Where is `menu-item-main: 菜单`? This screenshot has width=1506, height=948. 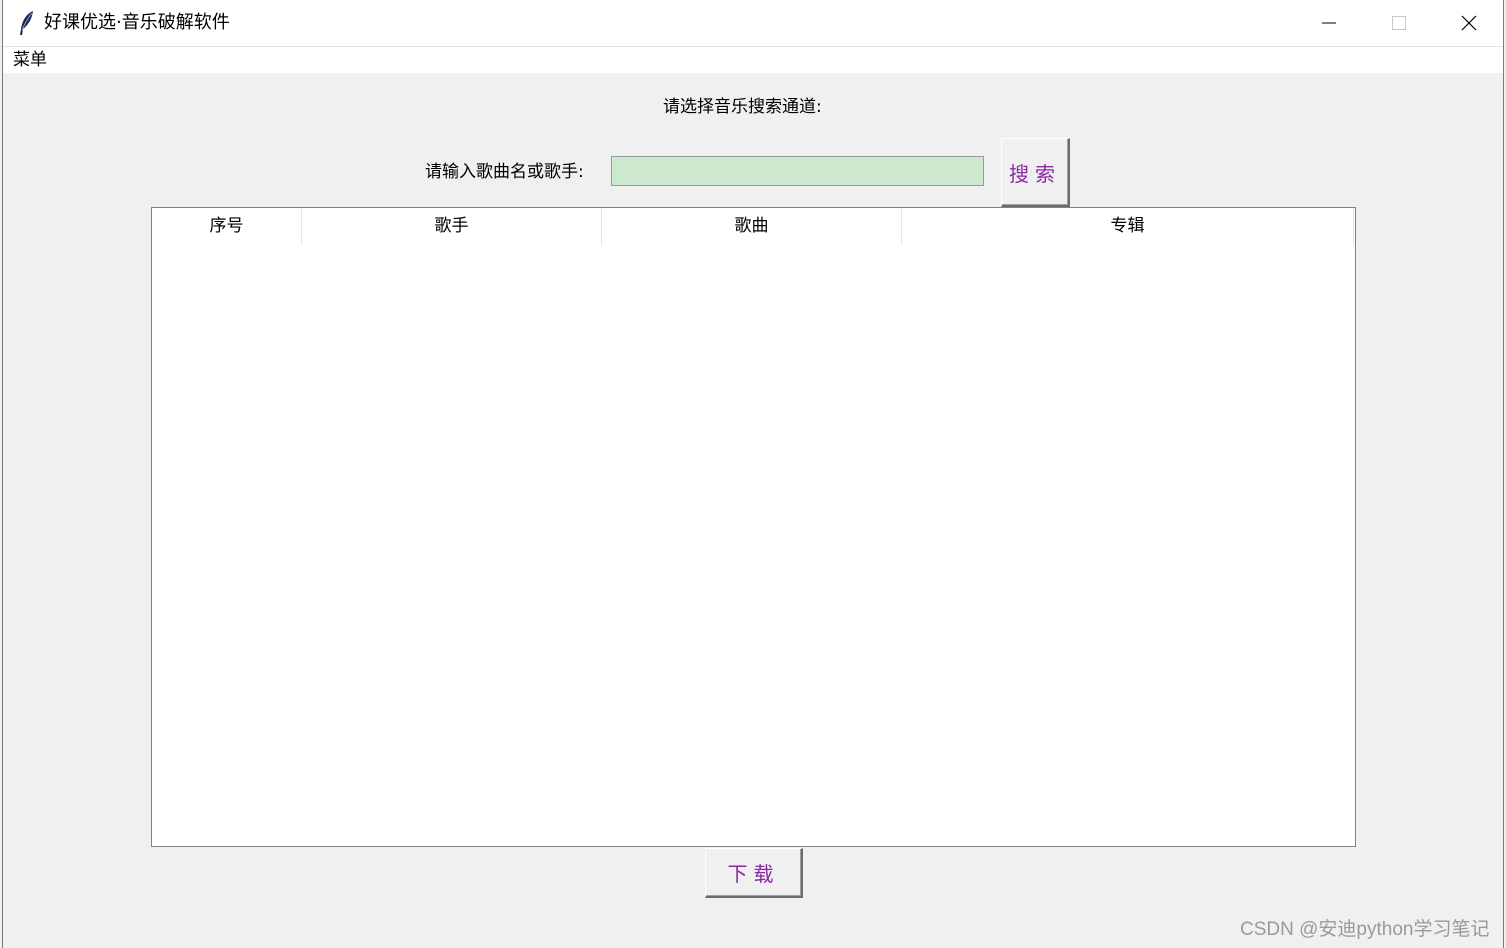
menu-item-main: 菜单 is located at coordinates (30, 60).